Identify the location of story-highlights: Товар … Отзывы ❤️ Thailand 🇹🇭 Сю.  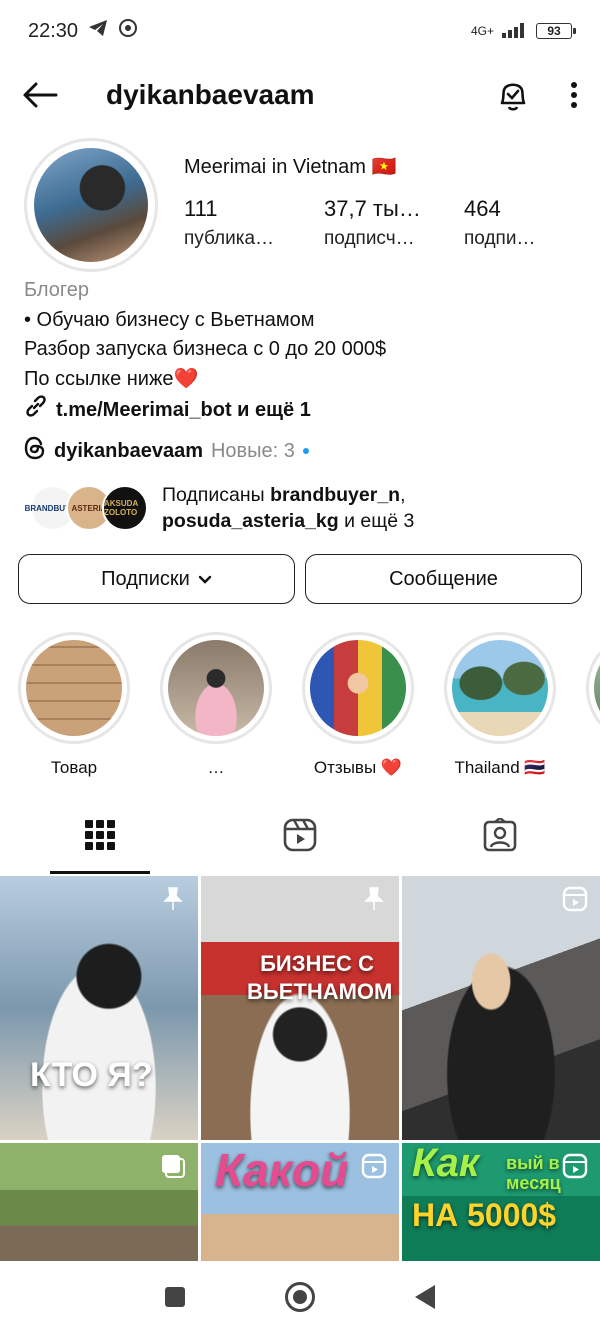
(309, 707).